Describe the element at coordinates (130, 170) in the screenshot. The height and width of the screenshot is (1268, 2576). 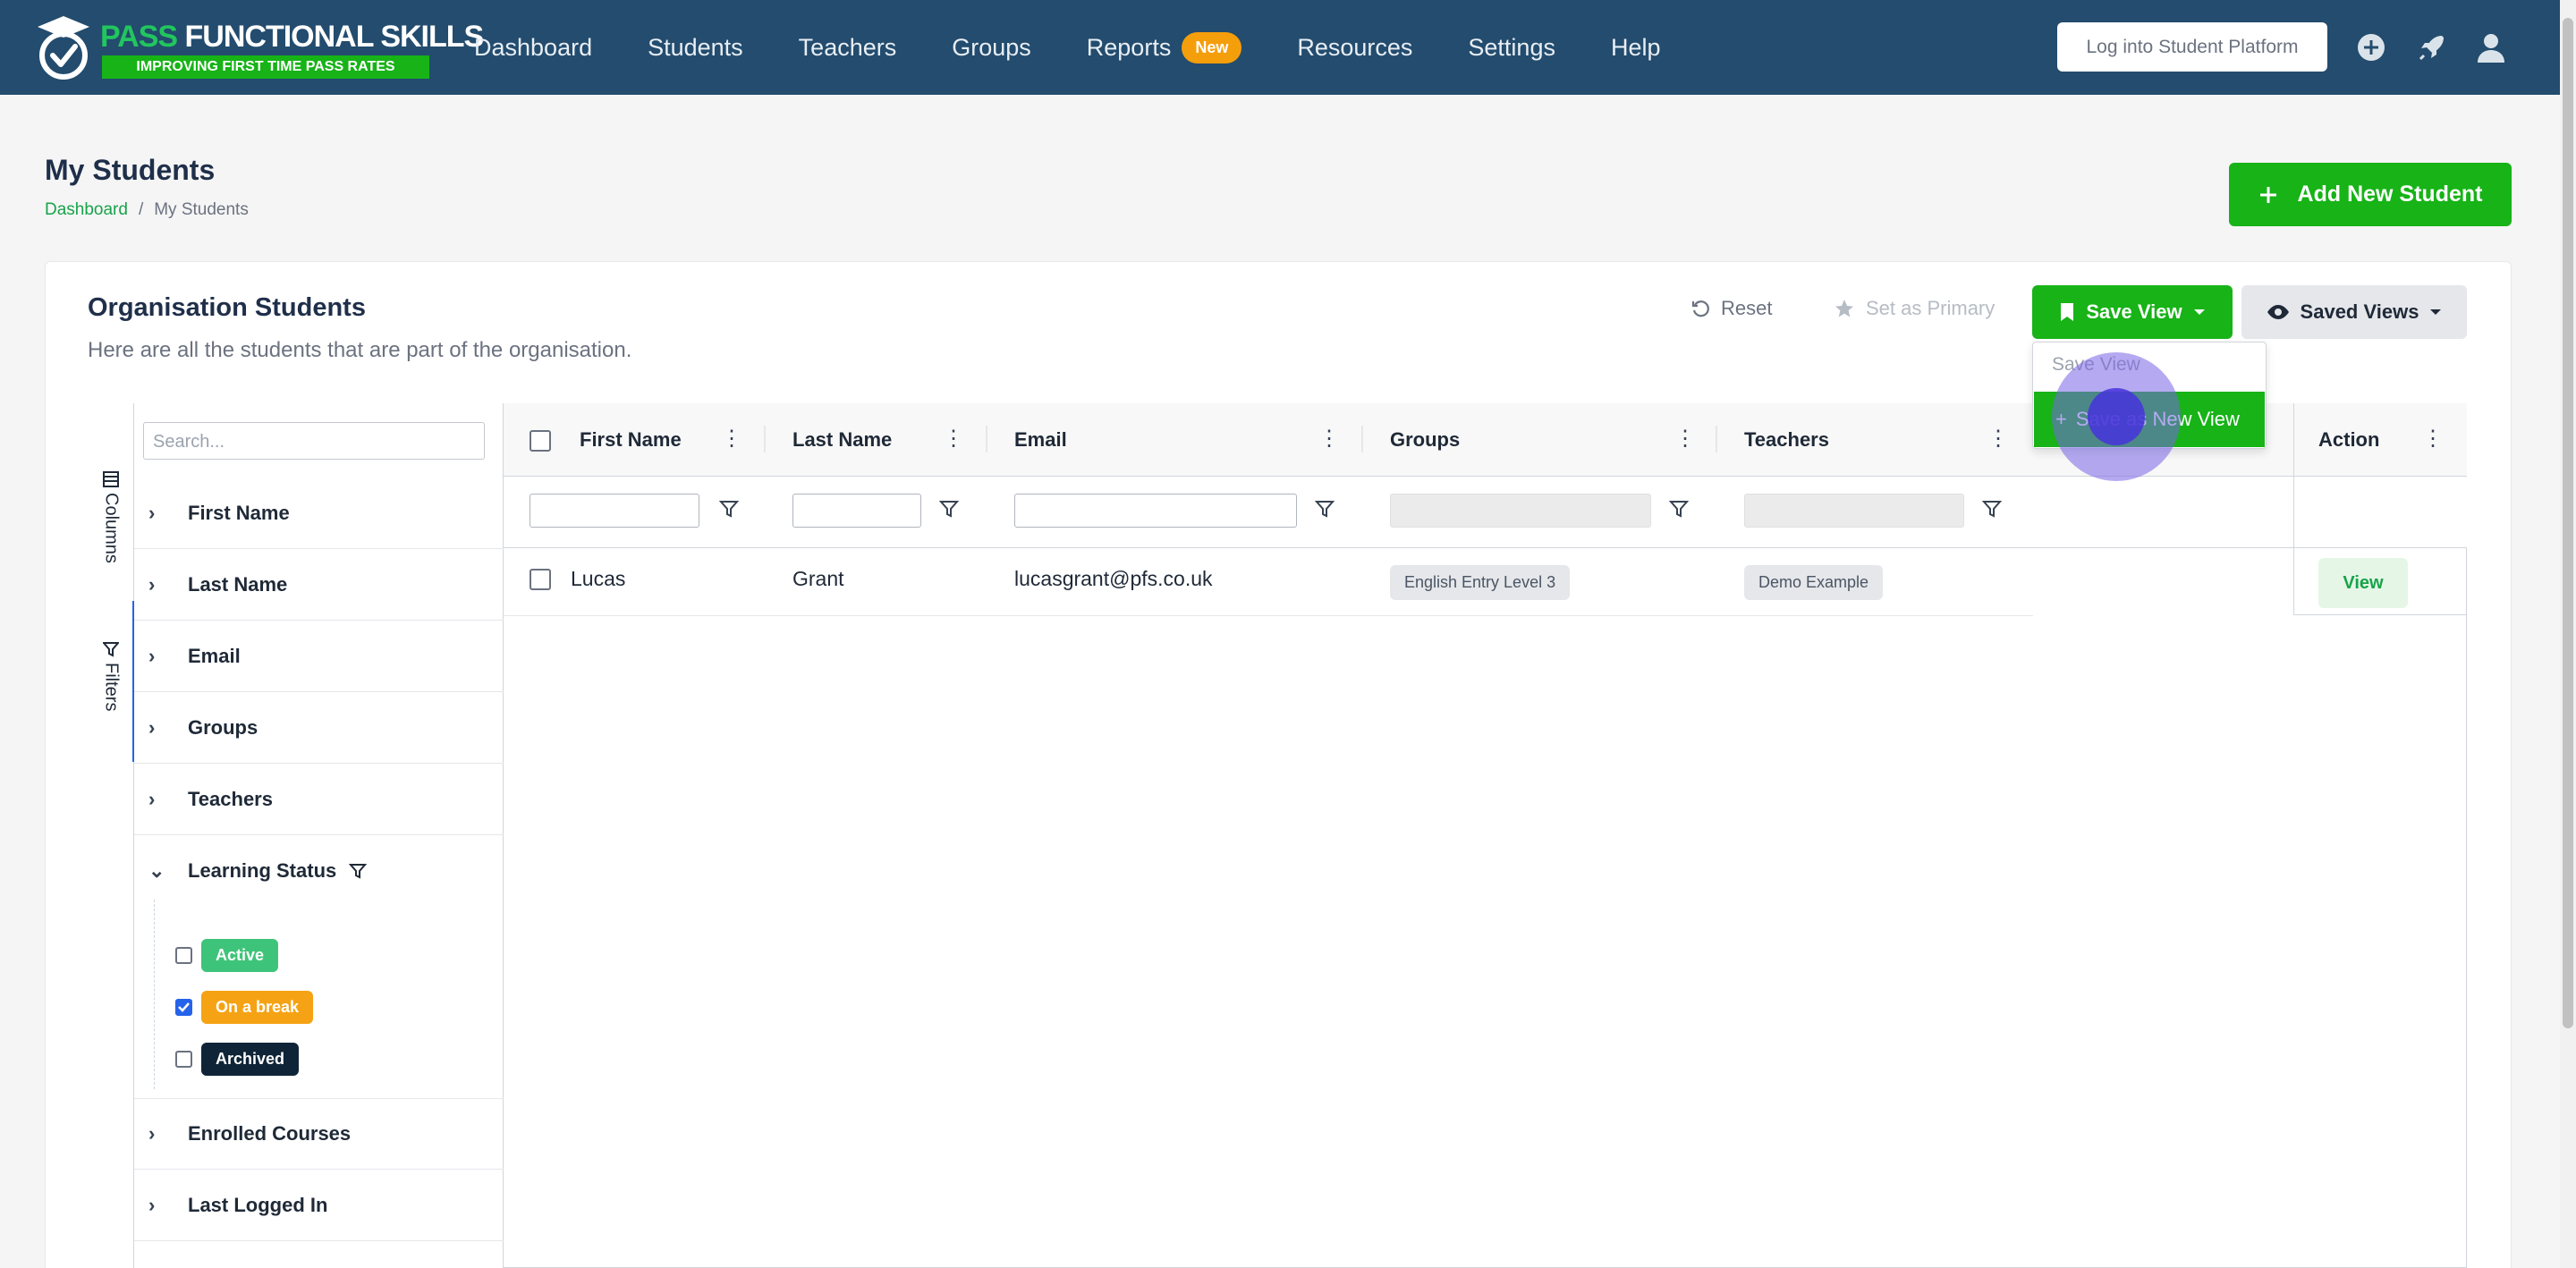
I see `page-title: My Students` at that location.